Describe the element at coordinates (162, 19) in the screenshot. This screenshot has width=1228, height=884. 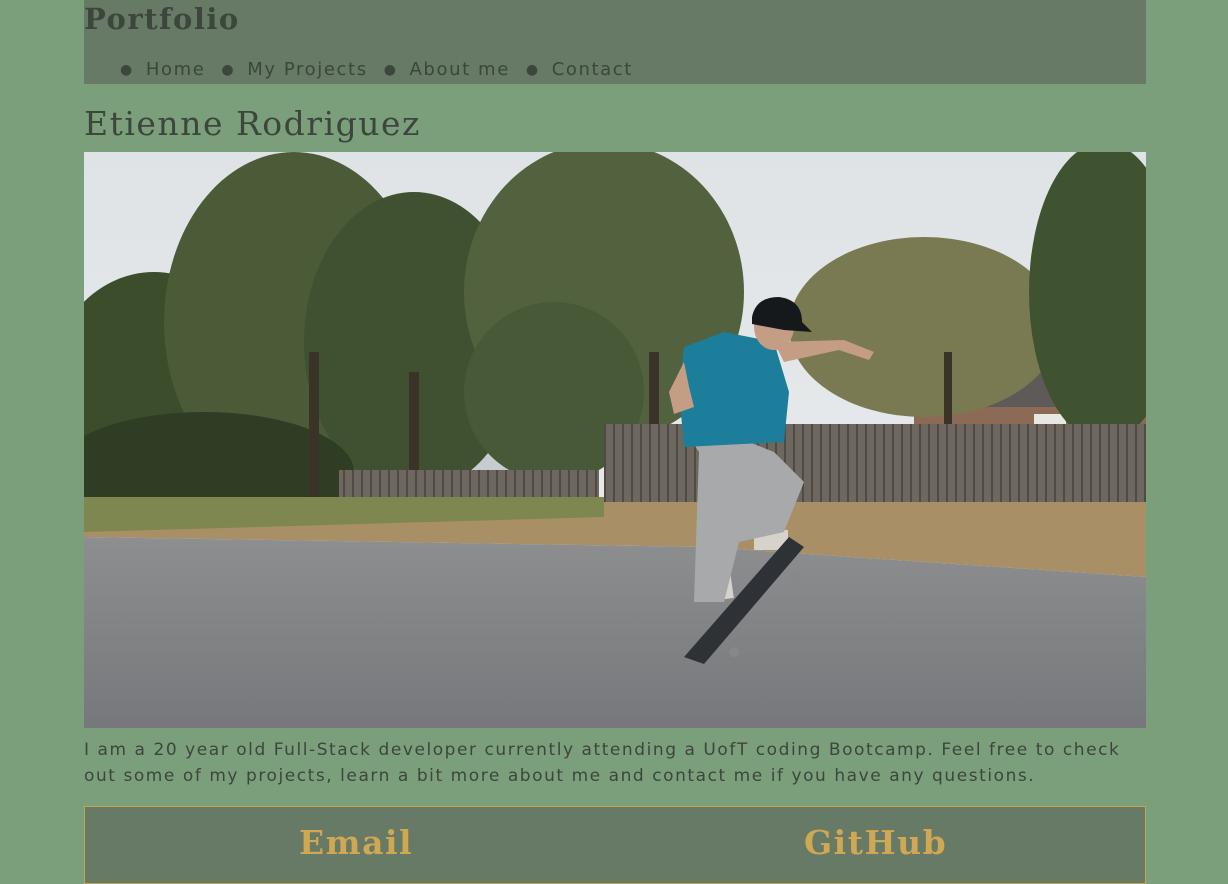
I see `site-title: Portfolio` at that location.